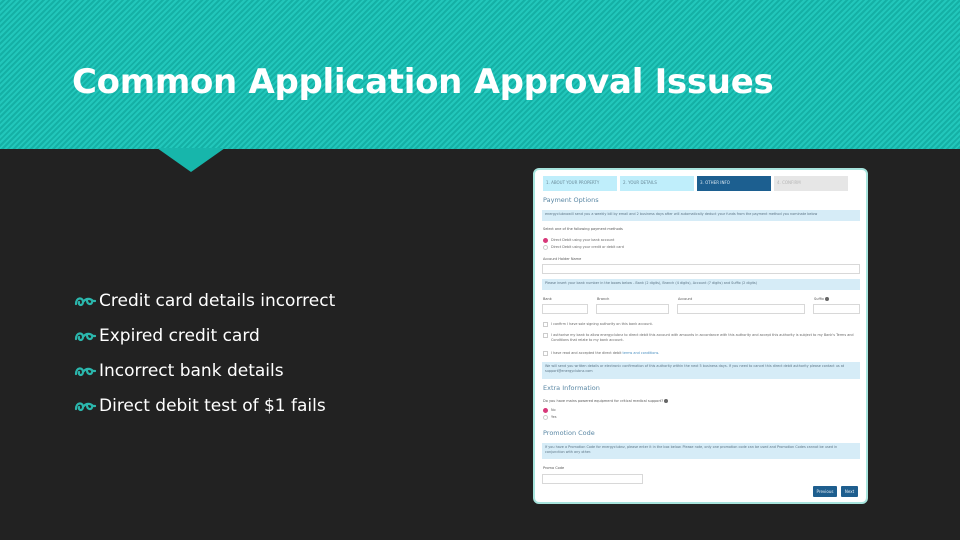 This screenshot has width=960, height=540. What do you see at coordinates (734, 183) in the screenshot?
I see `step-other-info: 3. Other info` at bounding box center [734, 183].